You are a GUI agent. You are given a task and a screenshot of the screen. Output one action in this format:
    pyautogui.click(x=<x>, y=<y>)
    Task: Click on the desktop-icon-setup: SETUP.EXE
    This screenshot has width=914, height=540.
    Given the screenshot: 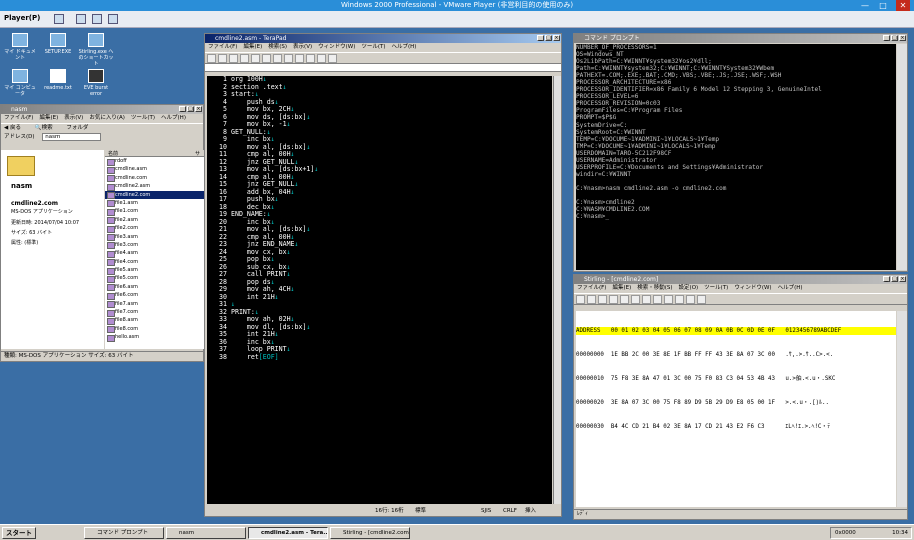 What is the action you would take?
    pyautogui.click(x=58, y=44)
    